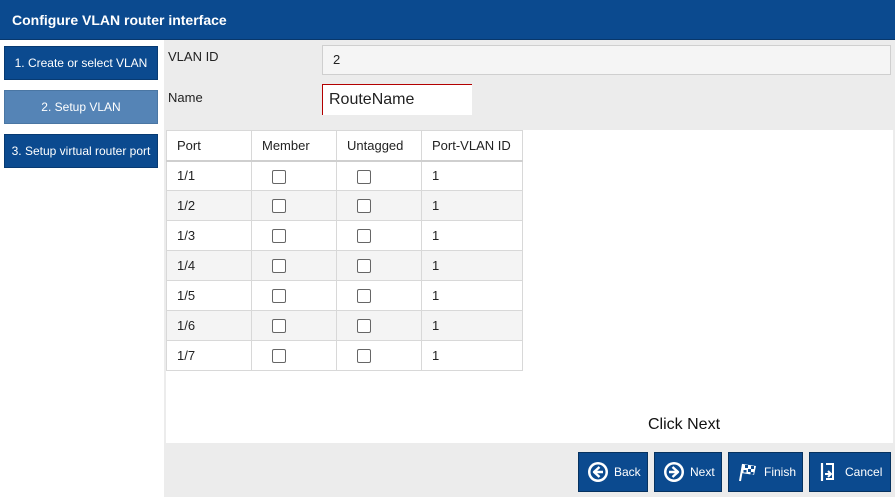 The width and height of the screenshot is (895, 497). What do you see at coordinates (598, 472) in the screenshot?
I see `back-arrow-icon` at bounding box center [598, 472].